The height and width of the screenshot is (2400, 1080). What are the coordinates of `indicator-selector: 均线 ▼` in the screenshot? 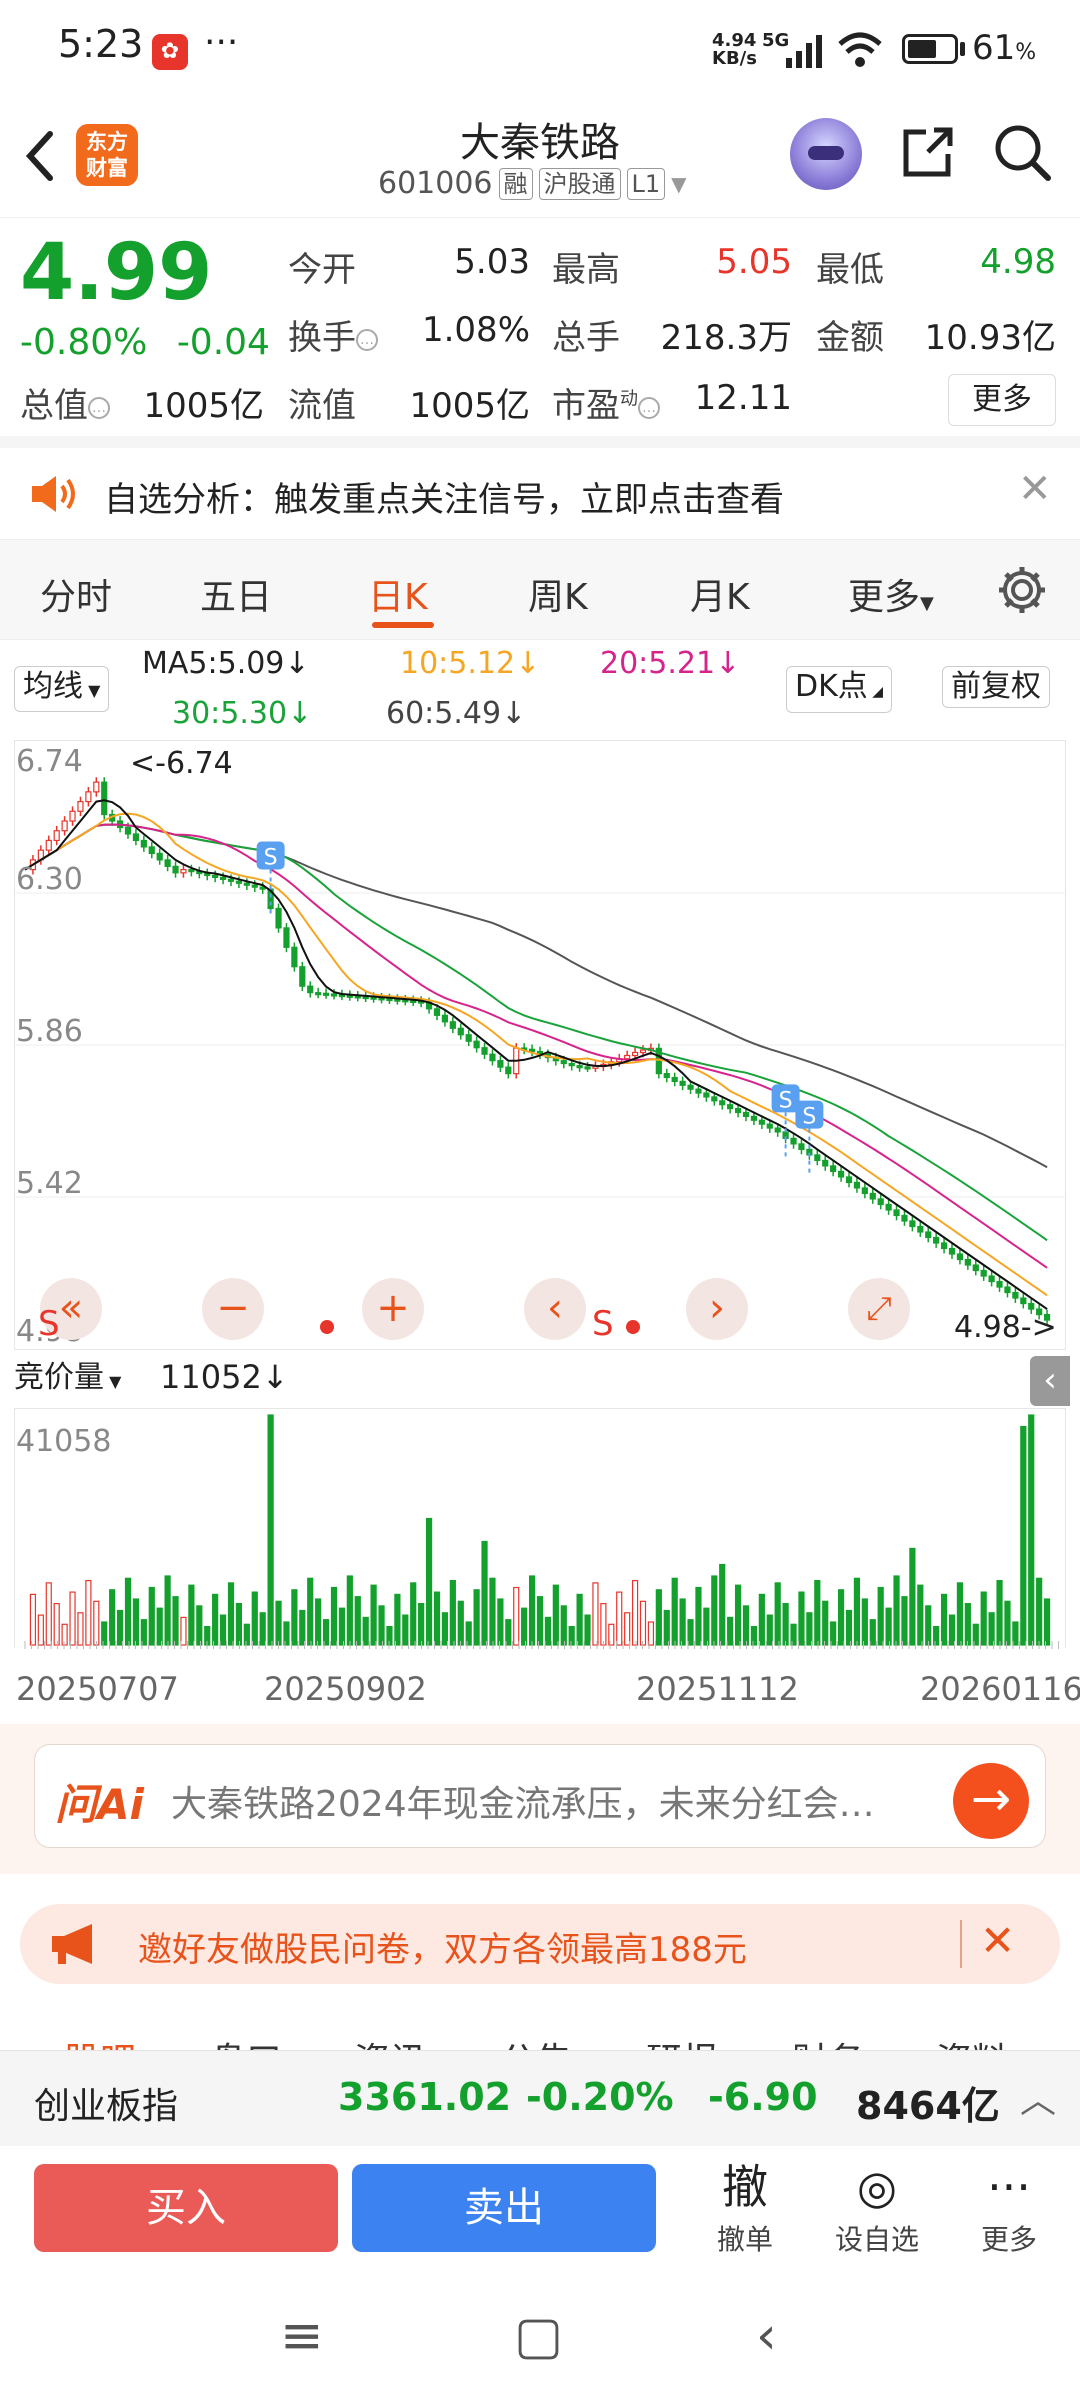 It's located at (62, 689).